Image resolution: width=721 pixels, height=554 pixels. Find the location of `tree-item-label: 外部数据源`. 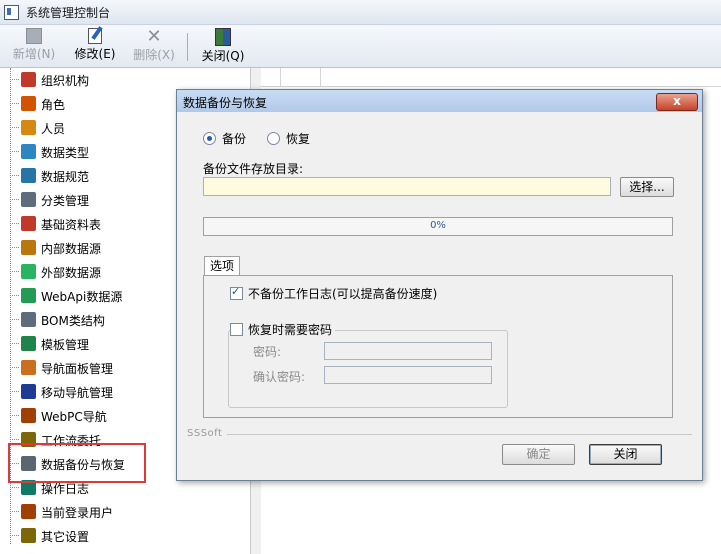

tree-item-label: 外部数据源 is located at coordinates (71, 273).